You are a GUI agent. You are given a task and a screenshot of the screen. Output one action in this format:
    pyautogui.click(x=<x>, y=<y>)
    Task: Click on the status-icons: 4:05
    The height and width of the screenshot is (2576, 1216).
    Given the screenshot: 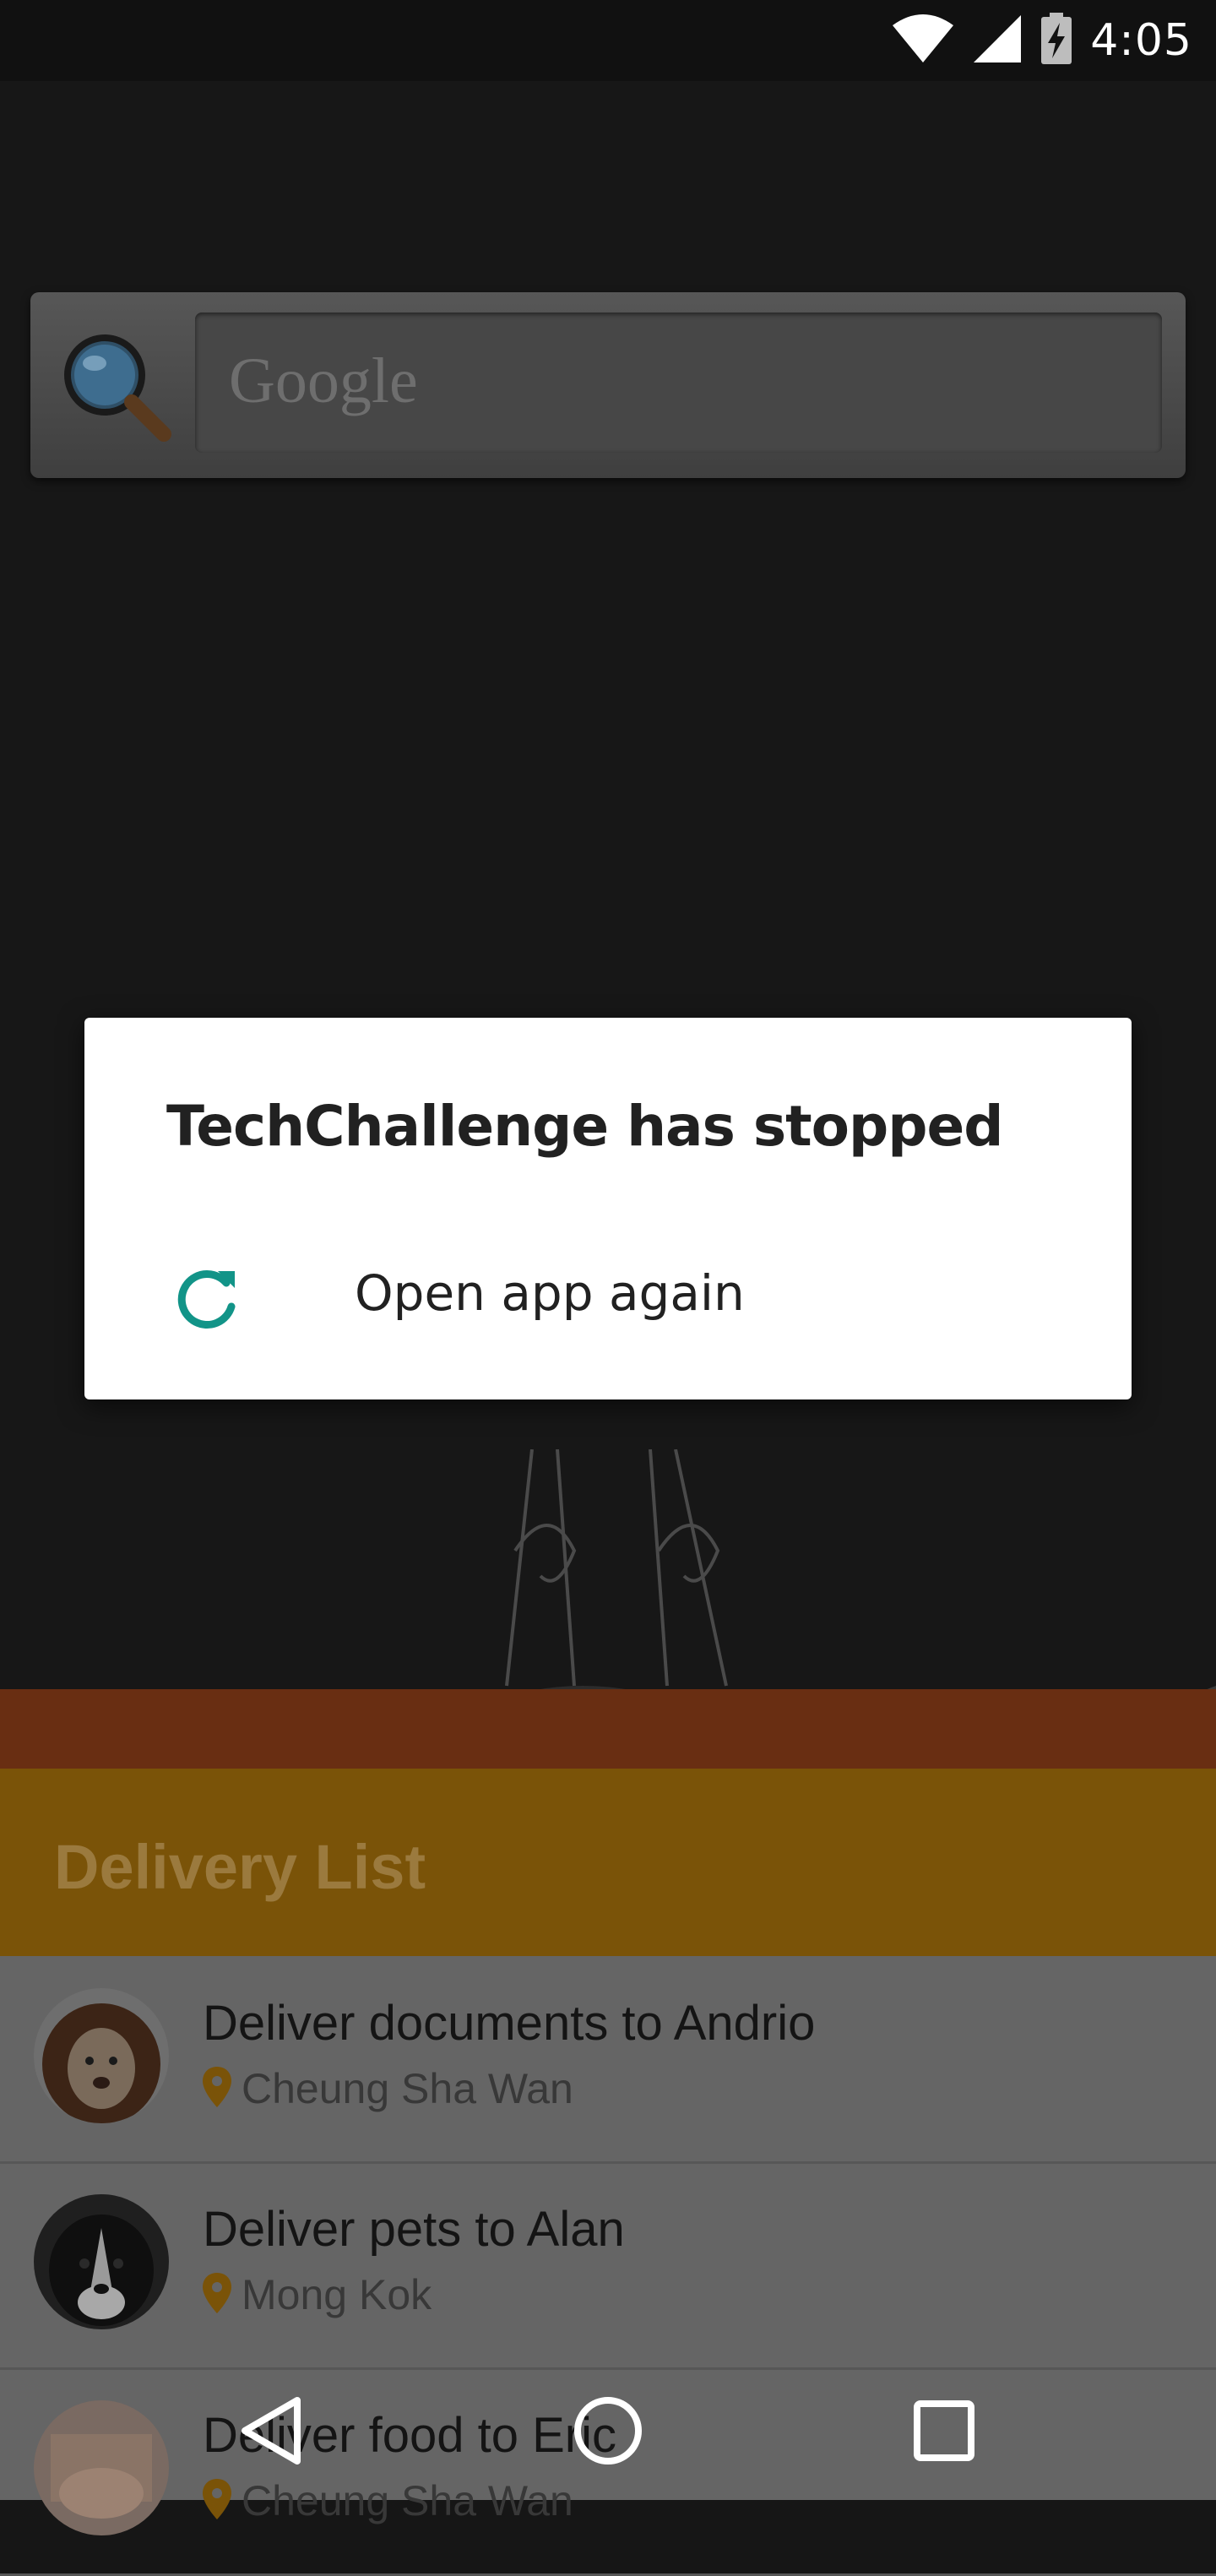 What is the action you would take?
    pyautogui.click(x=1041, y=40)
    